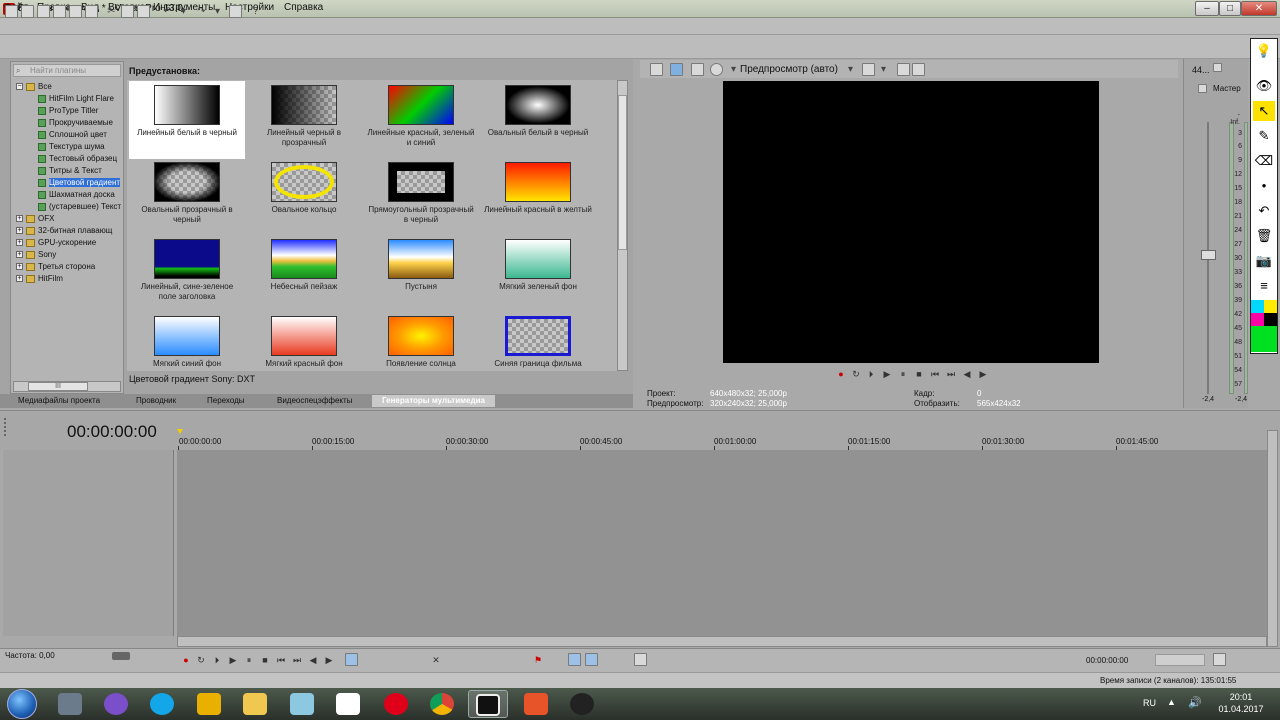 The height and width of the screenshot is (720, 1280). I want to click on redo-dropdown-icon: ▾, so click(217, 11).